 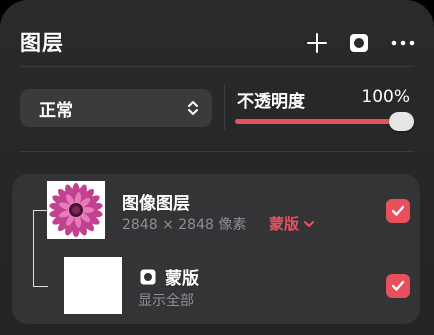 What do you see at coordinates (182, 279) in the screenshot?
I see `layer-name-mask: 蒙版` at bounding box center [182, 279].